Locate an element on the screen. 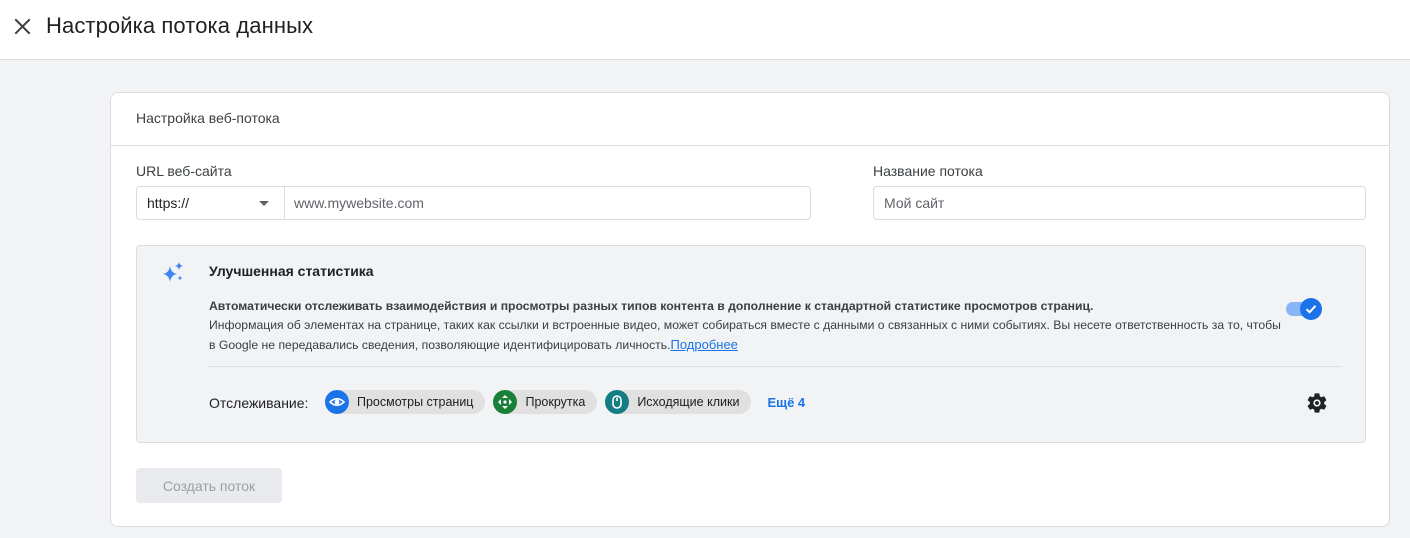 The width and height of the screenshot is (1410, 538). learn-more-link: Подробнее is located at coordinates (703, 344).